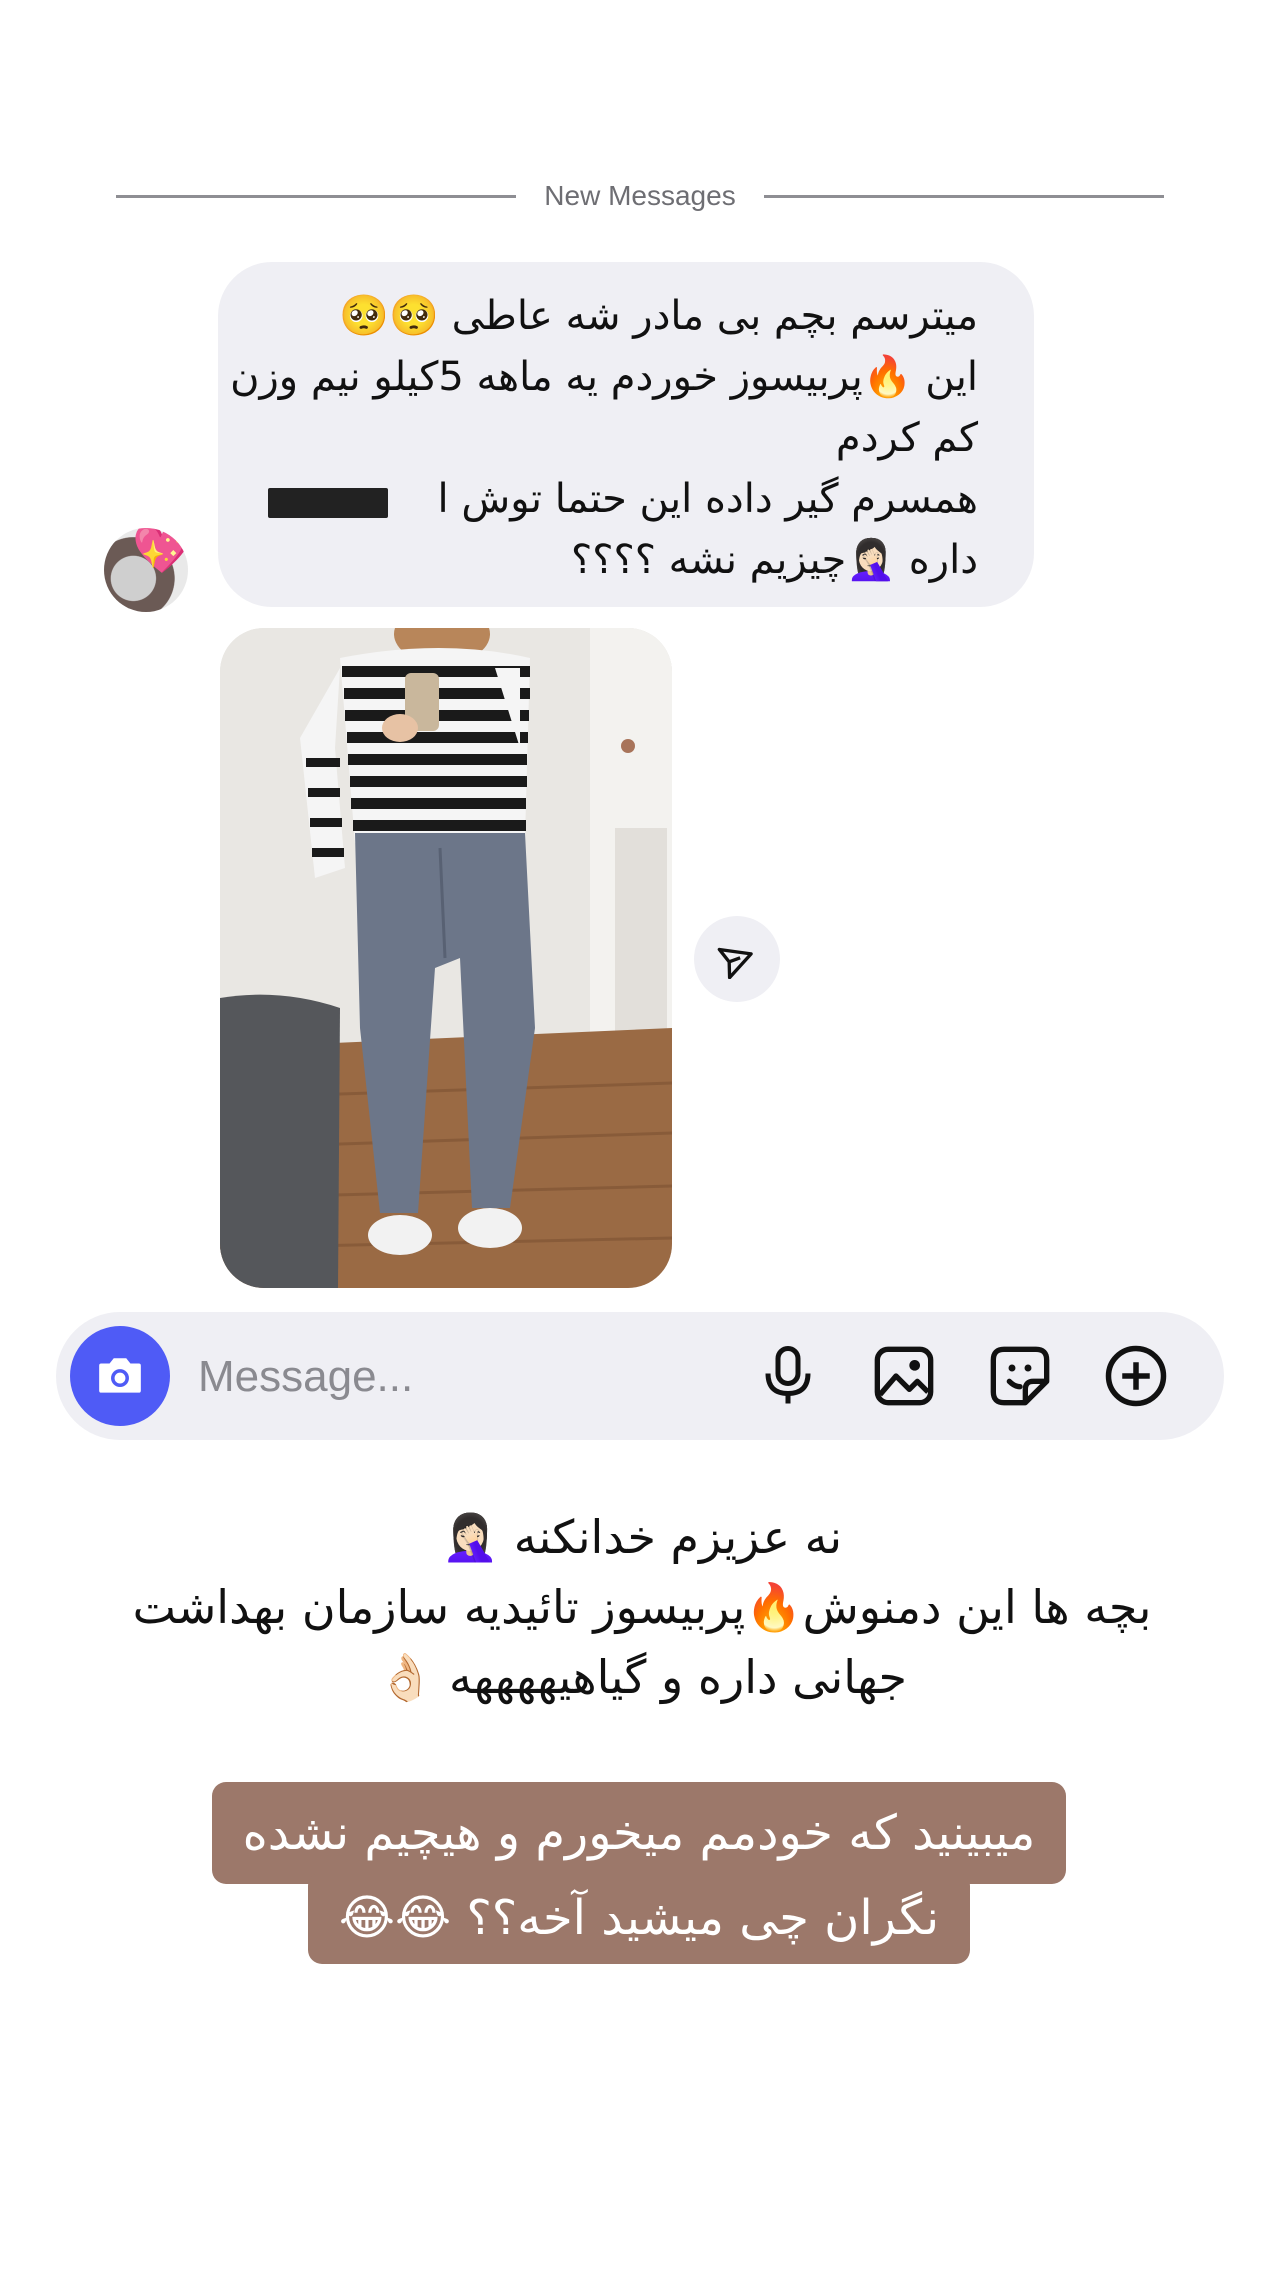 The height and width of the screenshot is (2282, 1284). Describe the element at coordinates (658, 316) in the screenshot. I see `message-line-1: میترسم بچم بی مادر شه عاطی 🥺🥺` at that location.